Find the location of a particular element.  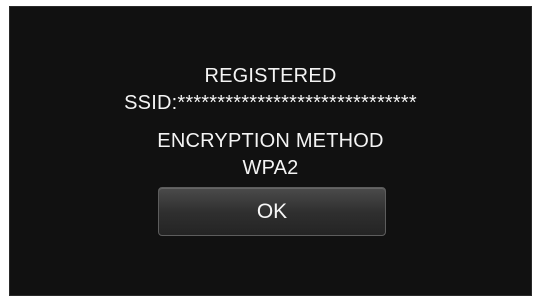

registered-status-text: REGISTERED is located at coordinates (270, 76).